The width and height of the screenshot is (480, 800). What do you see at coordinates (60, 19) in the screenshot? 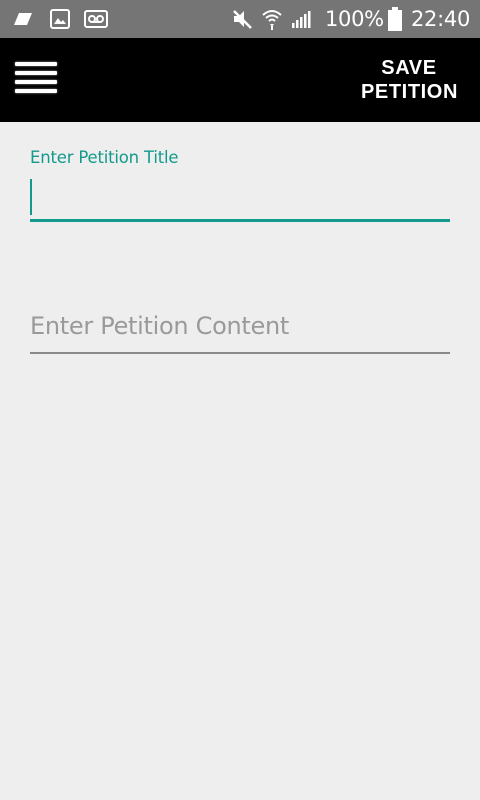
I see `image-icon` at bounding box center [60, 19].